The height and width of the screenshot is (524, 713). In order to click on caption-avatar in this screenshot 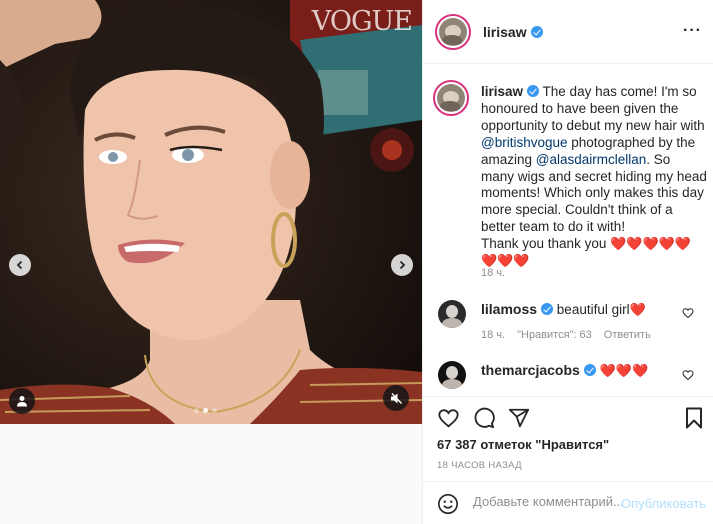, I will do `click(451, 98)`.